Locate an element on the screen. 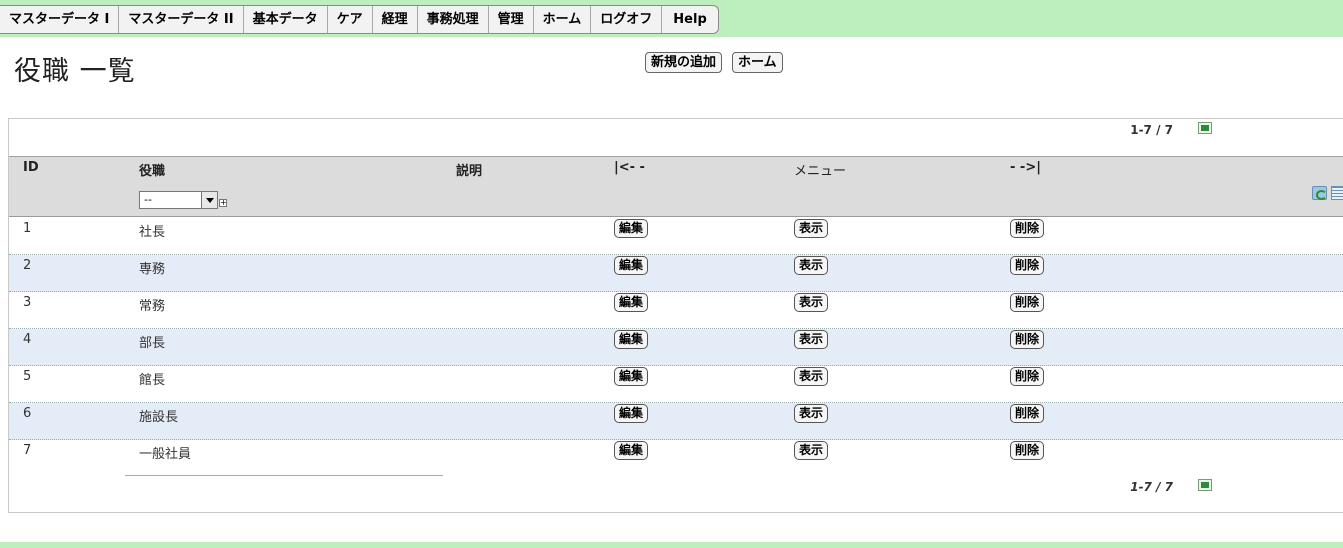  filter-plus-icon: + is located at coordinates (223, 203).